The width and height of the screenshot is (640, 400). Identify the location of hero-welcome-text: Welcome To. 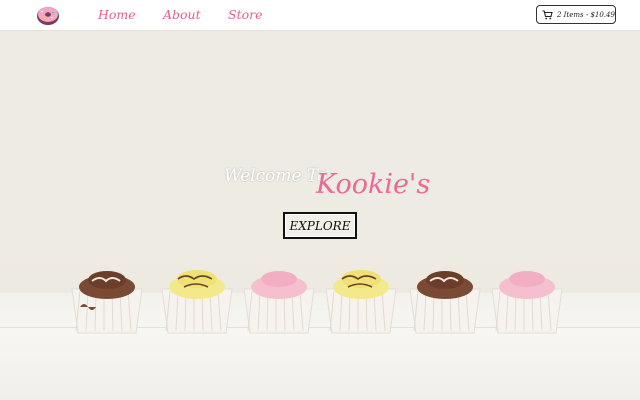
(276, 176).